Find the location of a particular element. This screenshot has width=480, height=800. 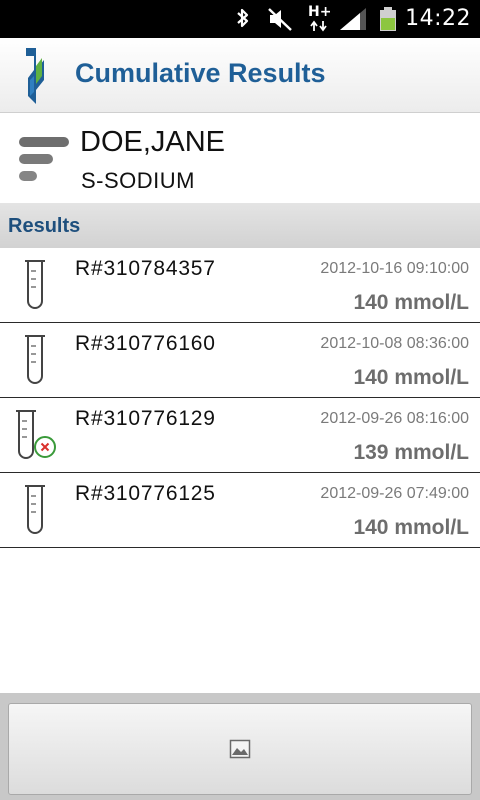

result-value: 139 mmol/L is located at coordinates (411, 452).